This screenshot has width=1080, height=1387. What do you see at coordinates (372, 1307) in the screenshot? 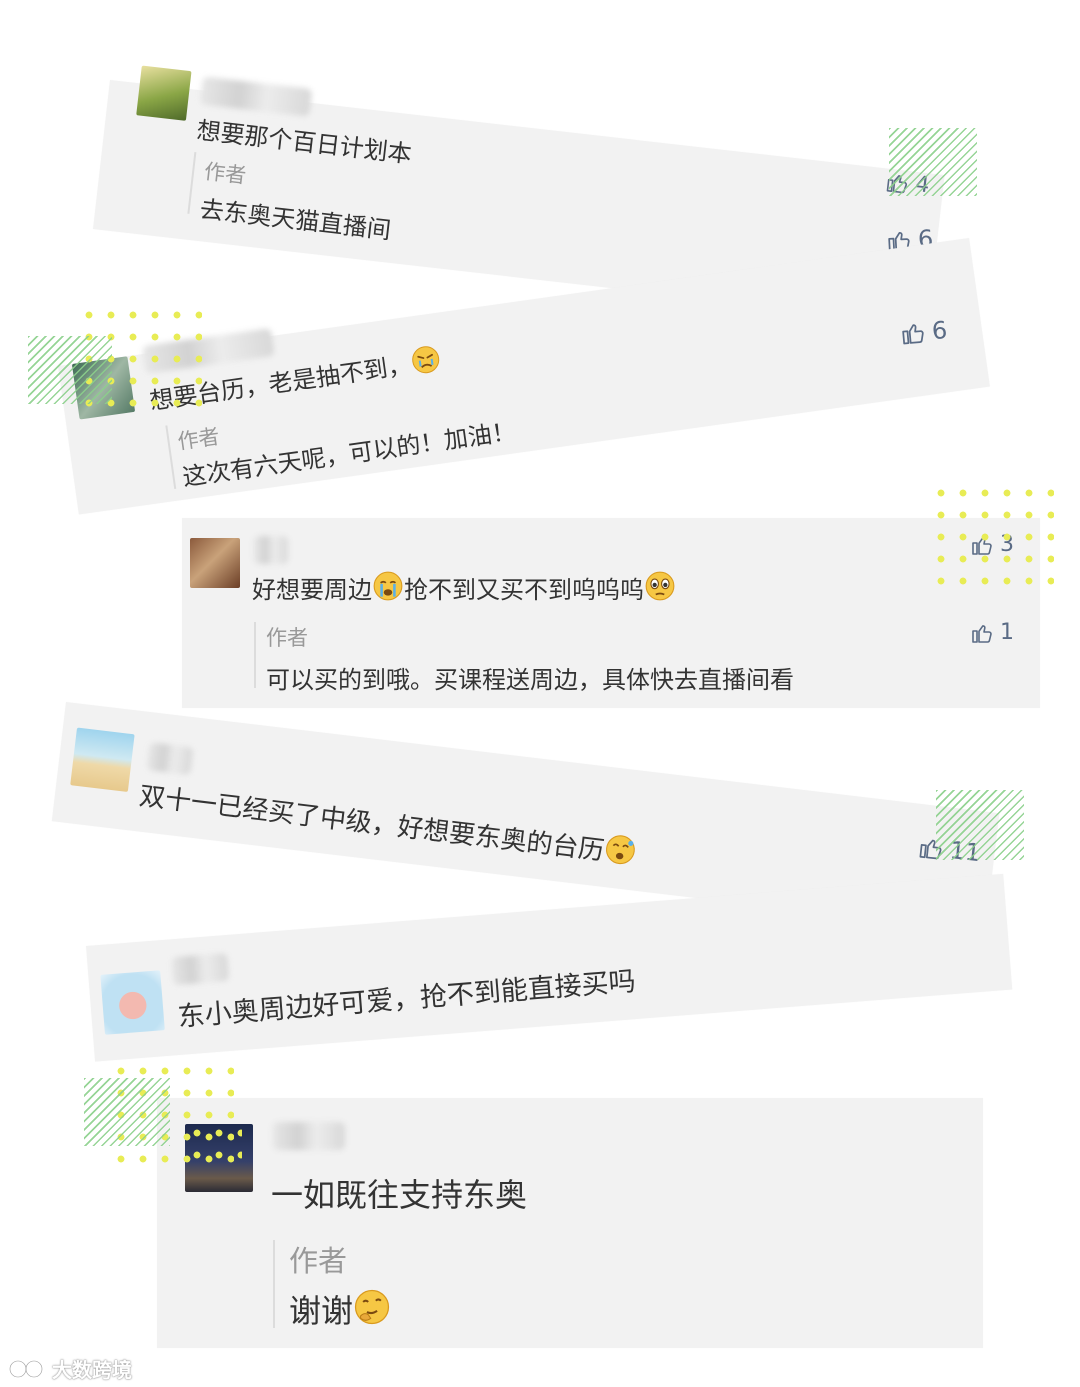
I see `thinking-emoji` at bounding box center [372, 1307].